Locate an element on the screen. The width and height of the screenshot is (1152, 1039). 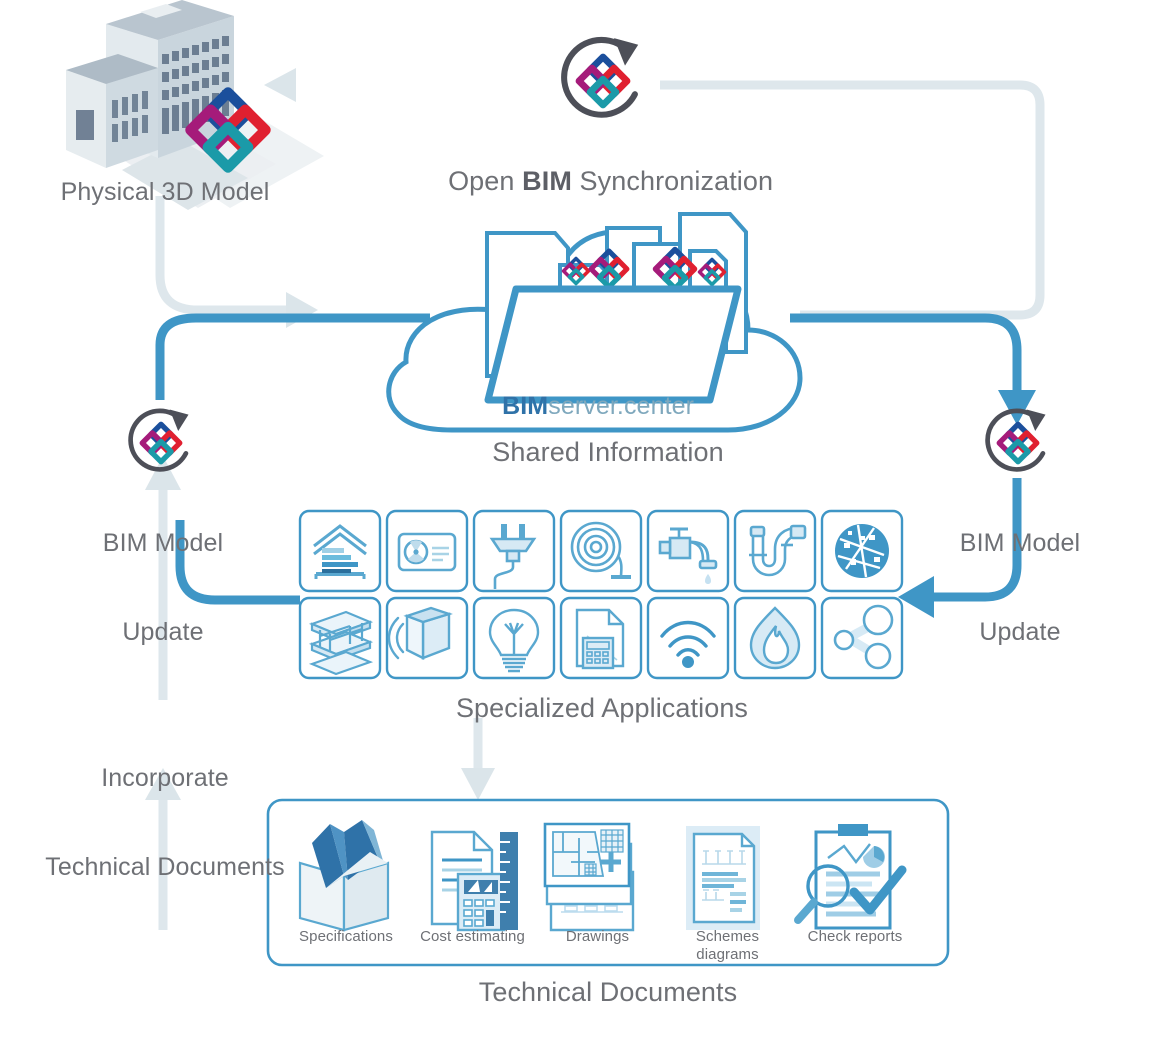
calculator-ruler-icon is located at coordinates (474, 881).